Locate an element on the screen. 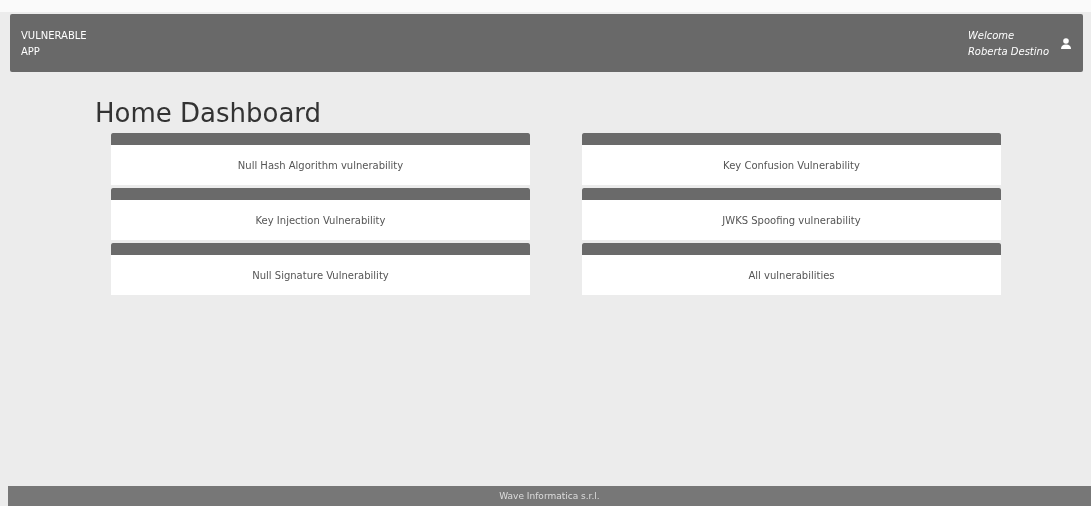  card-label: Null Signature Vulnerability is located at coordinates (320, 275).